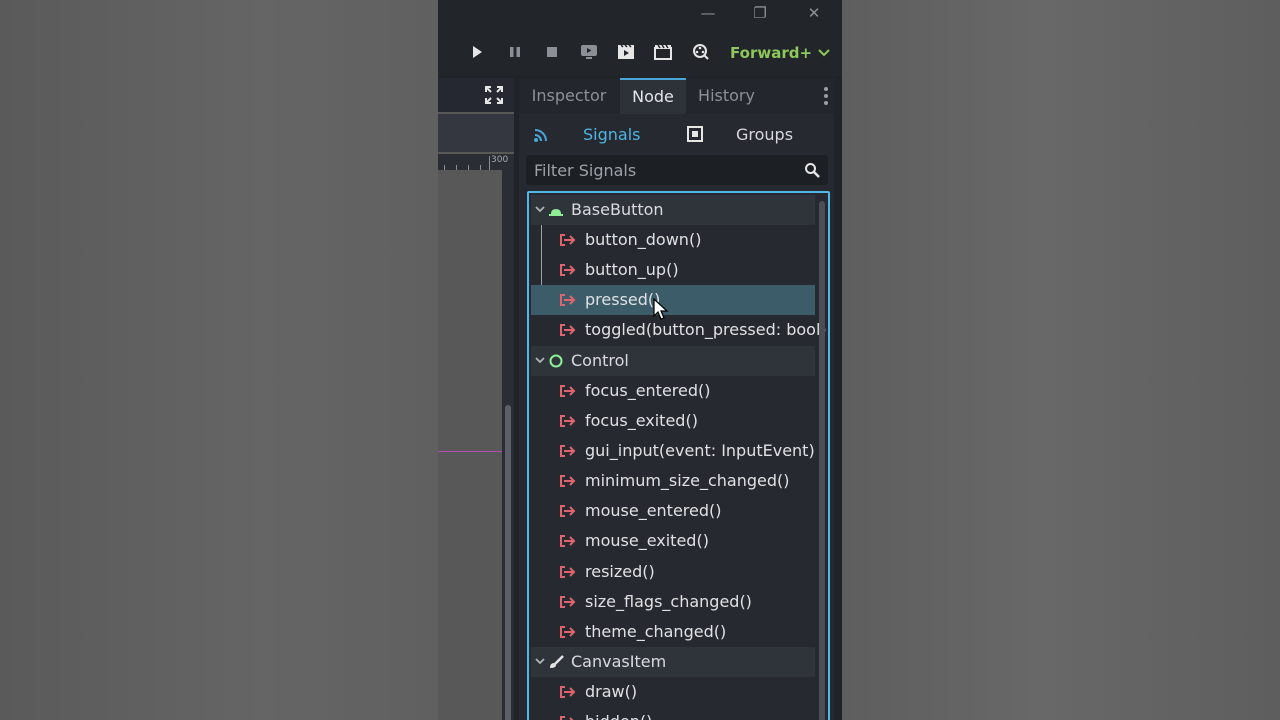 This screenshot has height=720, width=1280. Describe the element at coordinates (661, 170) in the screenshot. I see `filter-signals-input` at that location.